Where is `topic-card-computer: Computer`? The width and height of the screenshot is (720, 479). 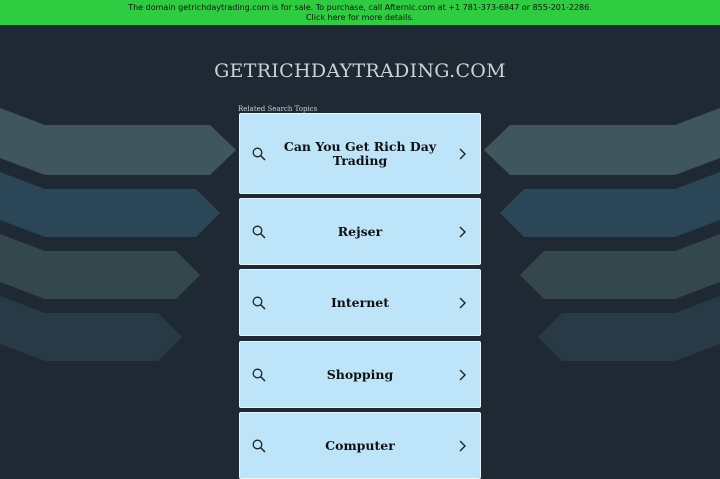
topic-card-computer: Computer is located at coordinates (360, 445).